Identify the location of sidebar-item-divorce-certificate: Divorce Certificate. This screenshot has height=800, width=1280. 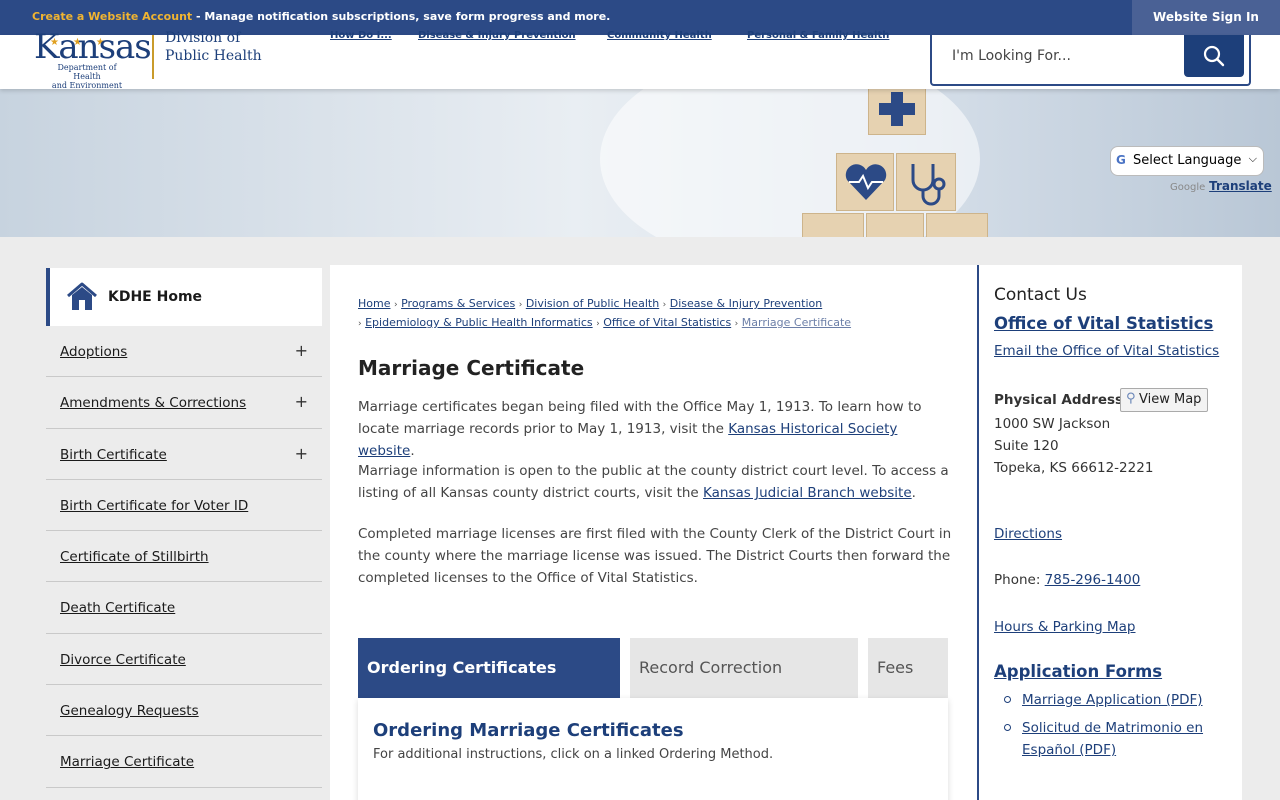
(184, 660).